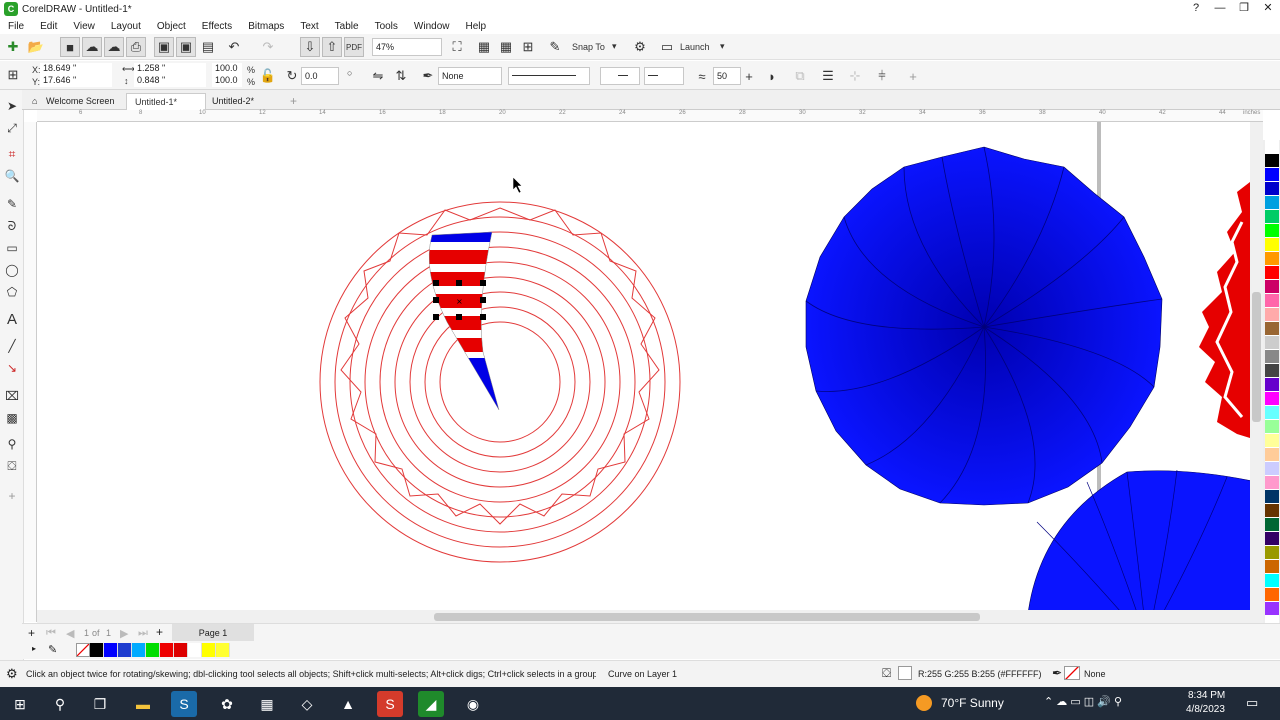 This screenshot has height=720, width=1280. Describe the element at coordinates (12, 346) in the screenshot. I see `line-tool-icon: ╱` at that location.